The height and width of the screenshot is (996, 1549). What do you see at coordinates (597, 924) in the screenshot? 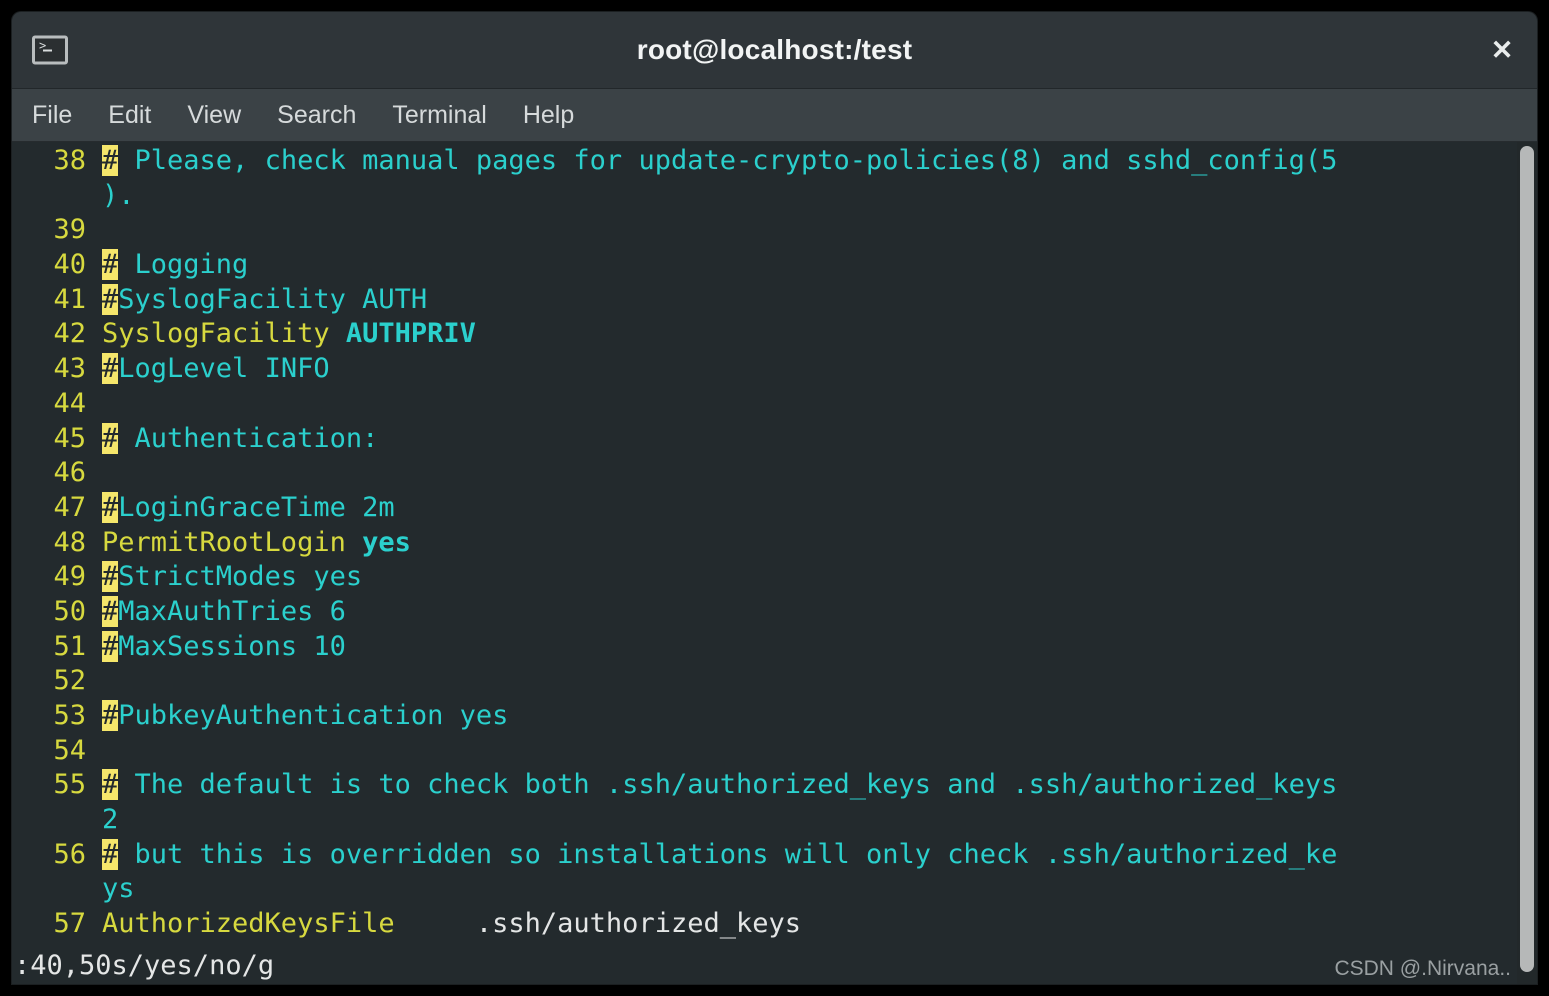
I see `config-value: .ssh/authorized_keys` at bounding box center [597, 924].